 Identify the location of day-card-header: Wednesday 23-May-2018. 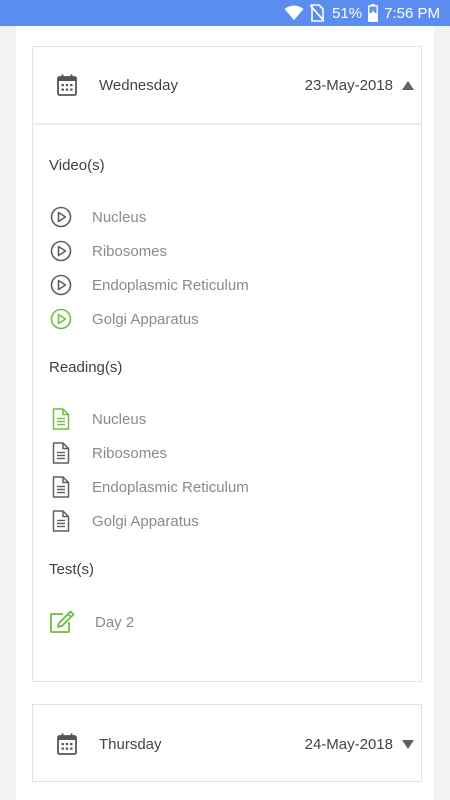
(227, 86).